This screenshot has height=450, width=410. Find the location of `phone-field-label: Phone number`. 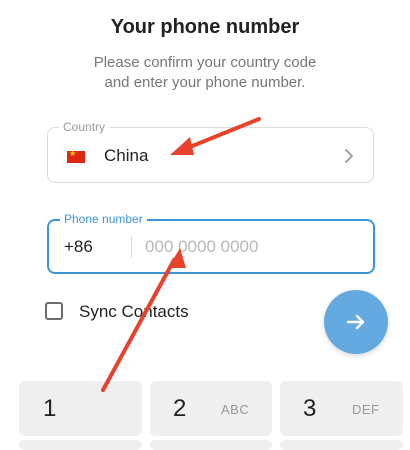

phone-field-label: Phone number is located at coordinates (103, 219).